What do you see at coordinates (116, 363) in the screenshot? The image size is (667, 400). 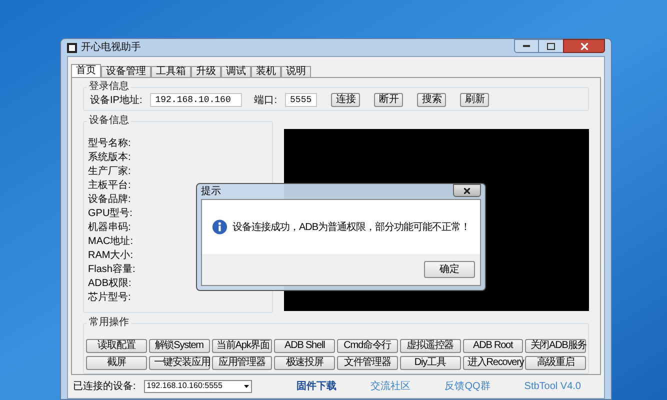 I see `operation-button: 截屏` at bounding box center [116, 363].